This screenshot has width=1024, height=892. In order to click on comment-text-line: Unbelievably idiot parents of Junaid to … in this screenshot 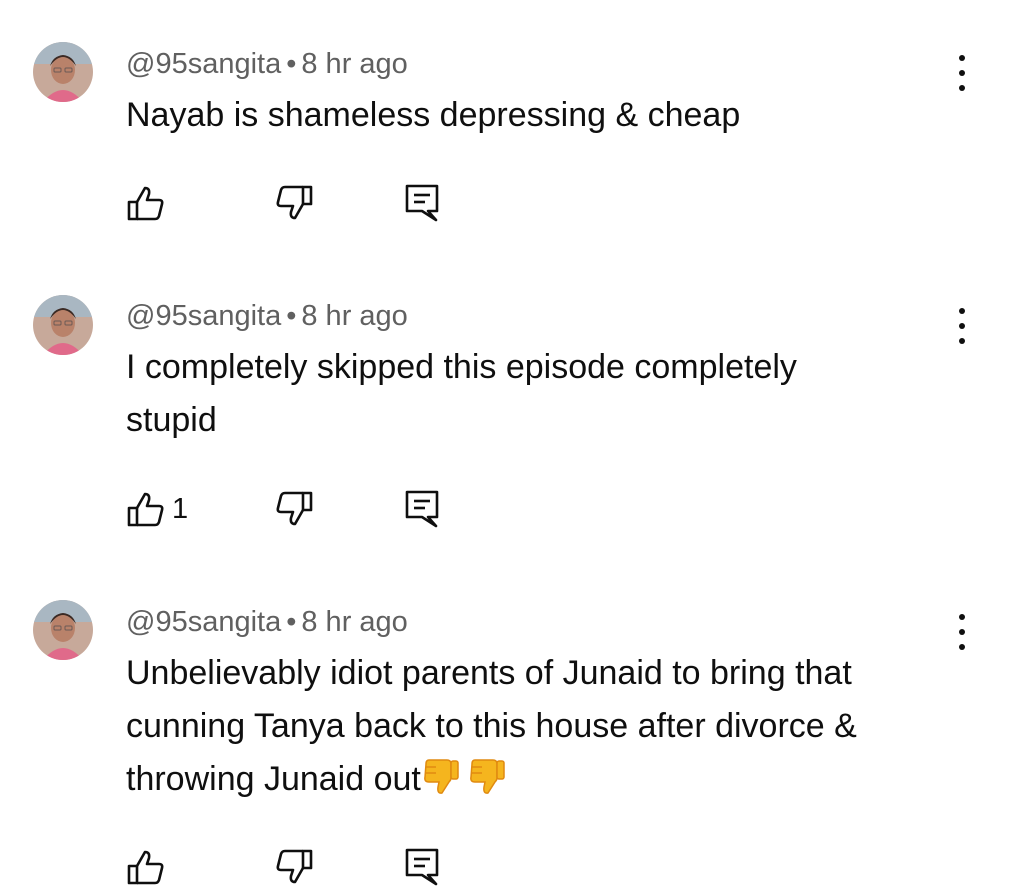, I will do `click(489, 673)`.